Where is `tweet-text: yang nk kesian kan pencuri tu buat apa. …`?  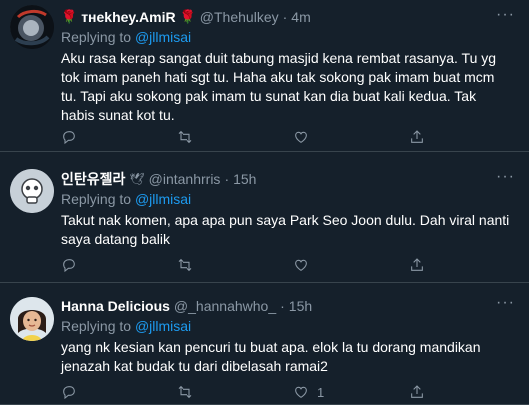
tweet-text: yang nk kesian kan pencuri tu buat apa. … is located at coordinates (271, 356).